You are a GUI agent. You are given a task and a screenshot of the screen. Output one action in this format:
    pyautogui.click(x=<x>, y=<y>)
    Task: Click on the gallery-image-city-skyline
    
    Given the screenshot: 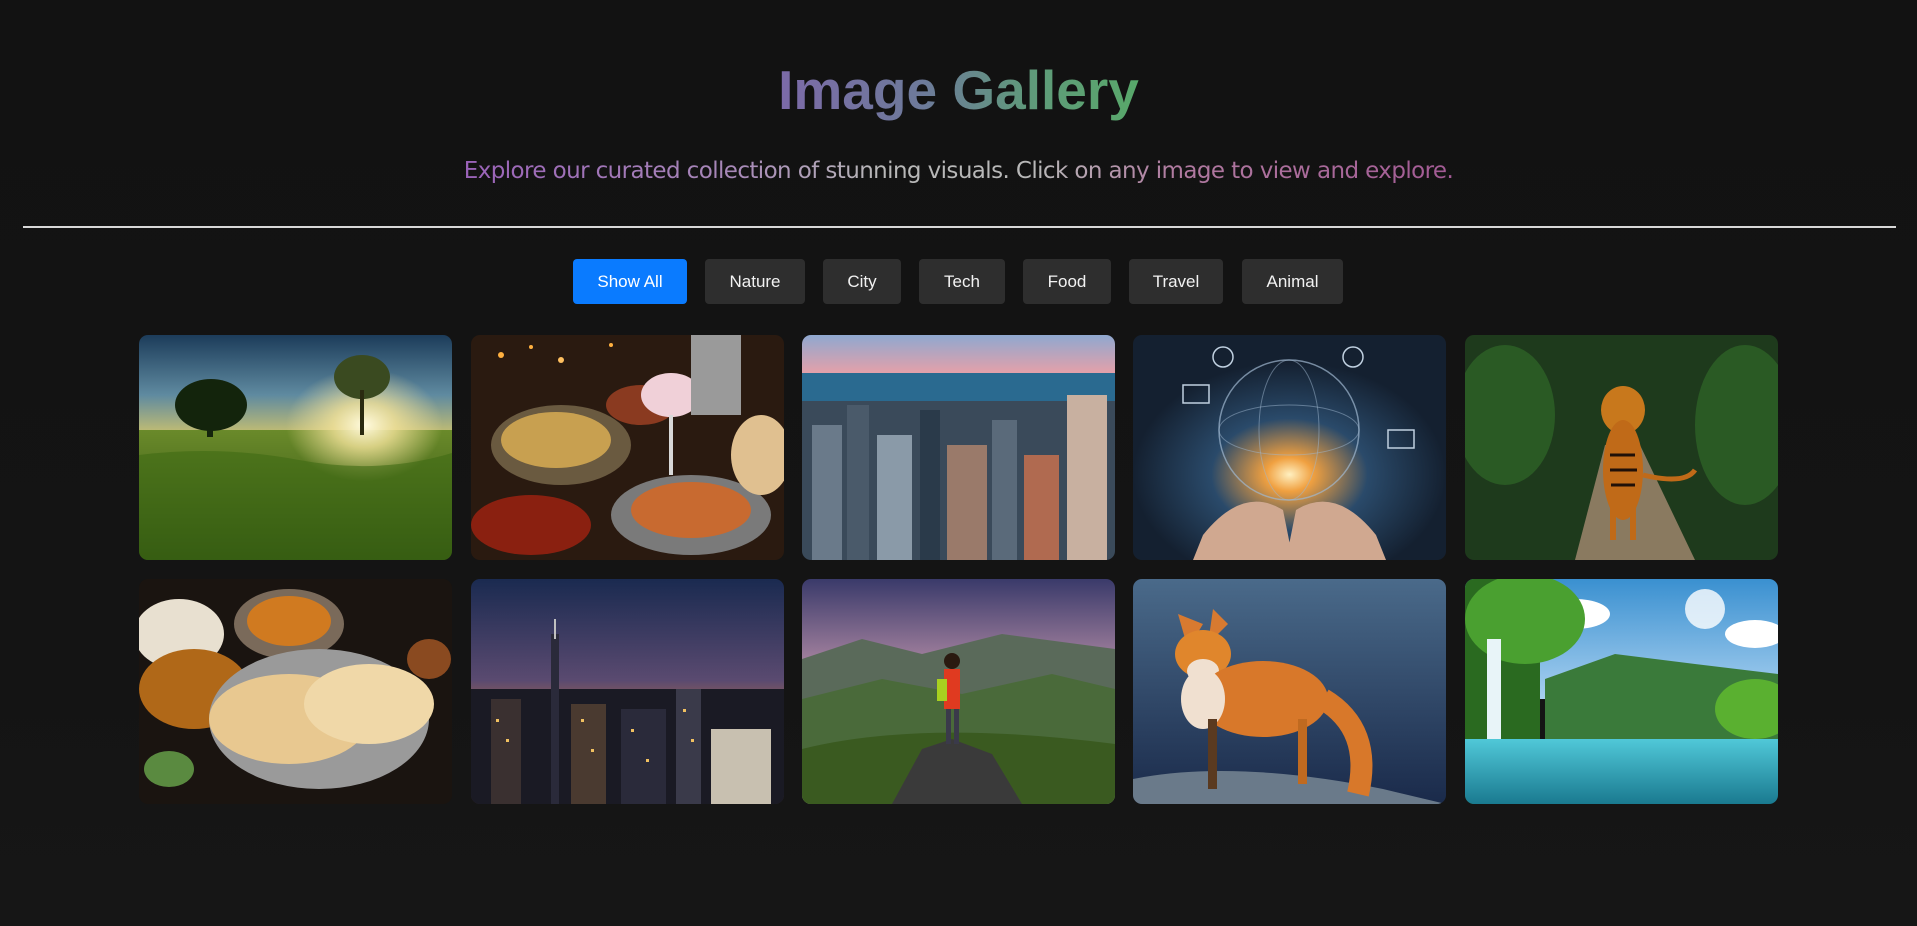 What is the action you would take?
    pyautogui.click(x=958, y=447)
    